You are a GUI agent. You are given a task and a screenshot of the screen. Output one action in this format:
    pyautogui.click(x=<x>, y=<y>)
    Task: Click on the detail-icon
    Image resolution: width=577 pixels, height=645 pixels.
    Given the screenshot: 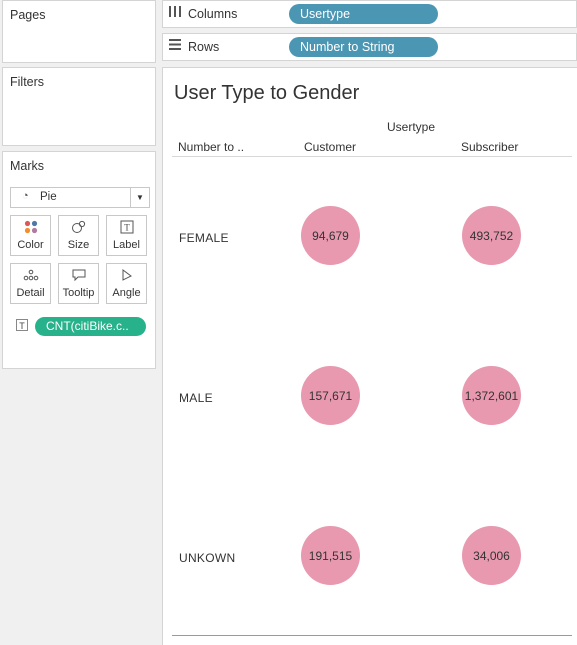 What is the action you would take?
    pyautogui.click(x=30, y=277)
    